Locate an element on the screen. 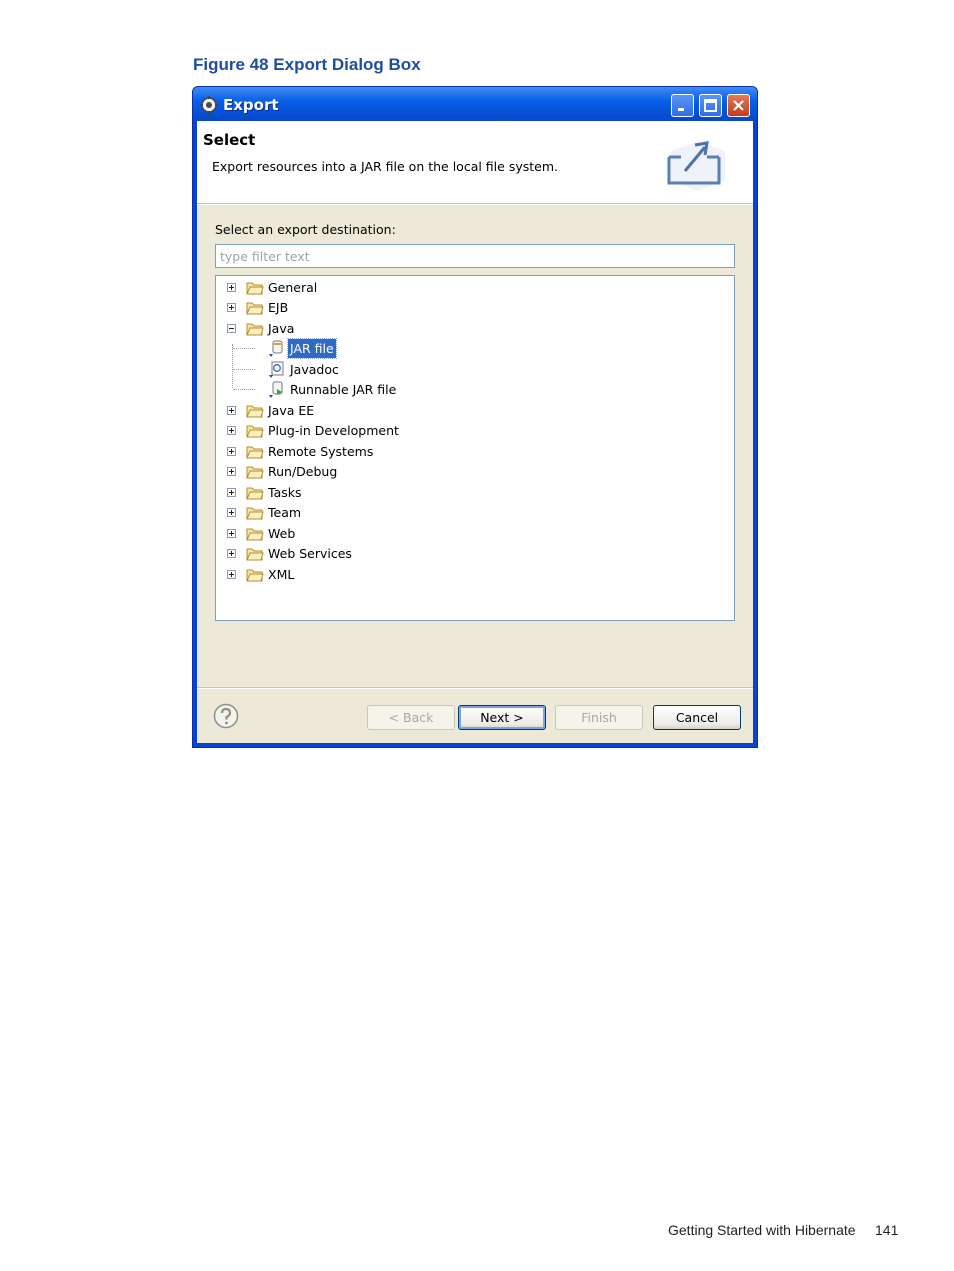  tree-item-team: Team is located at coordinates (471, 512).